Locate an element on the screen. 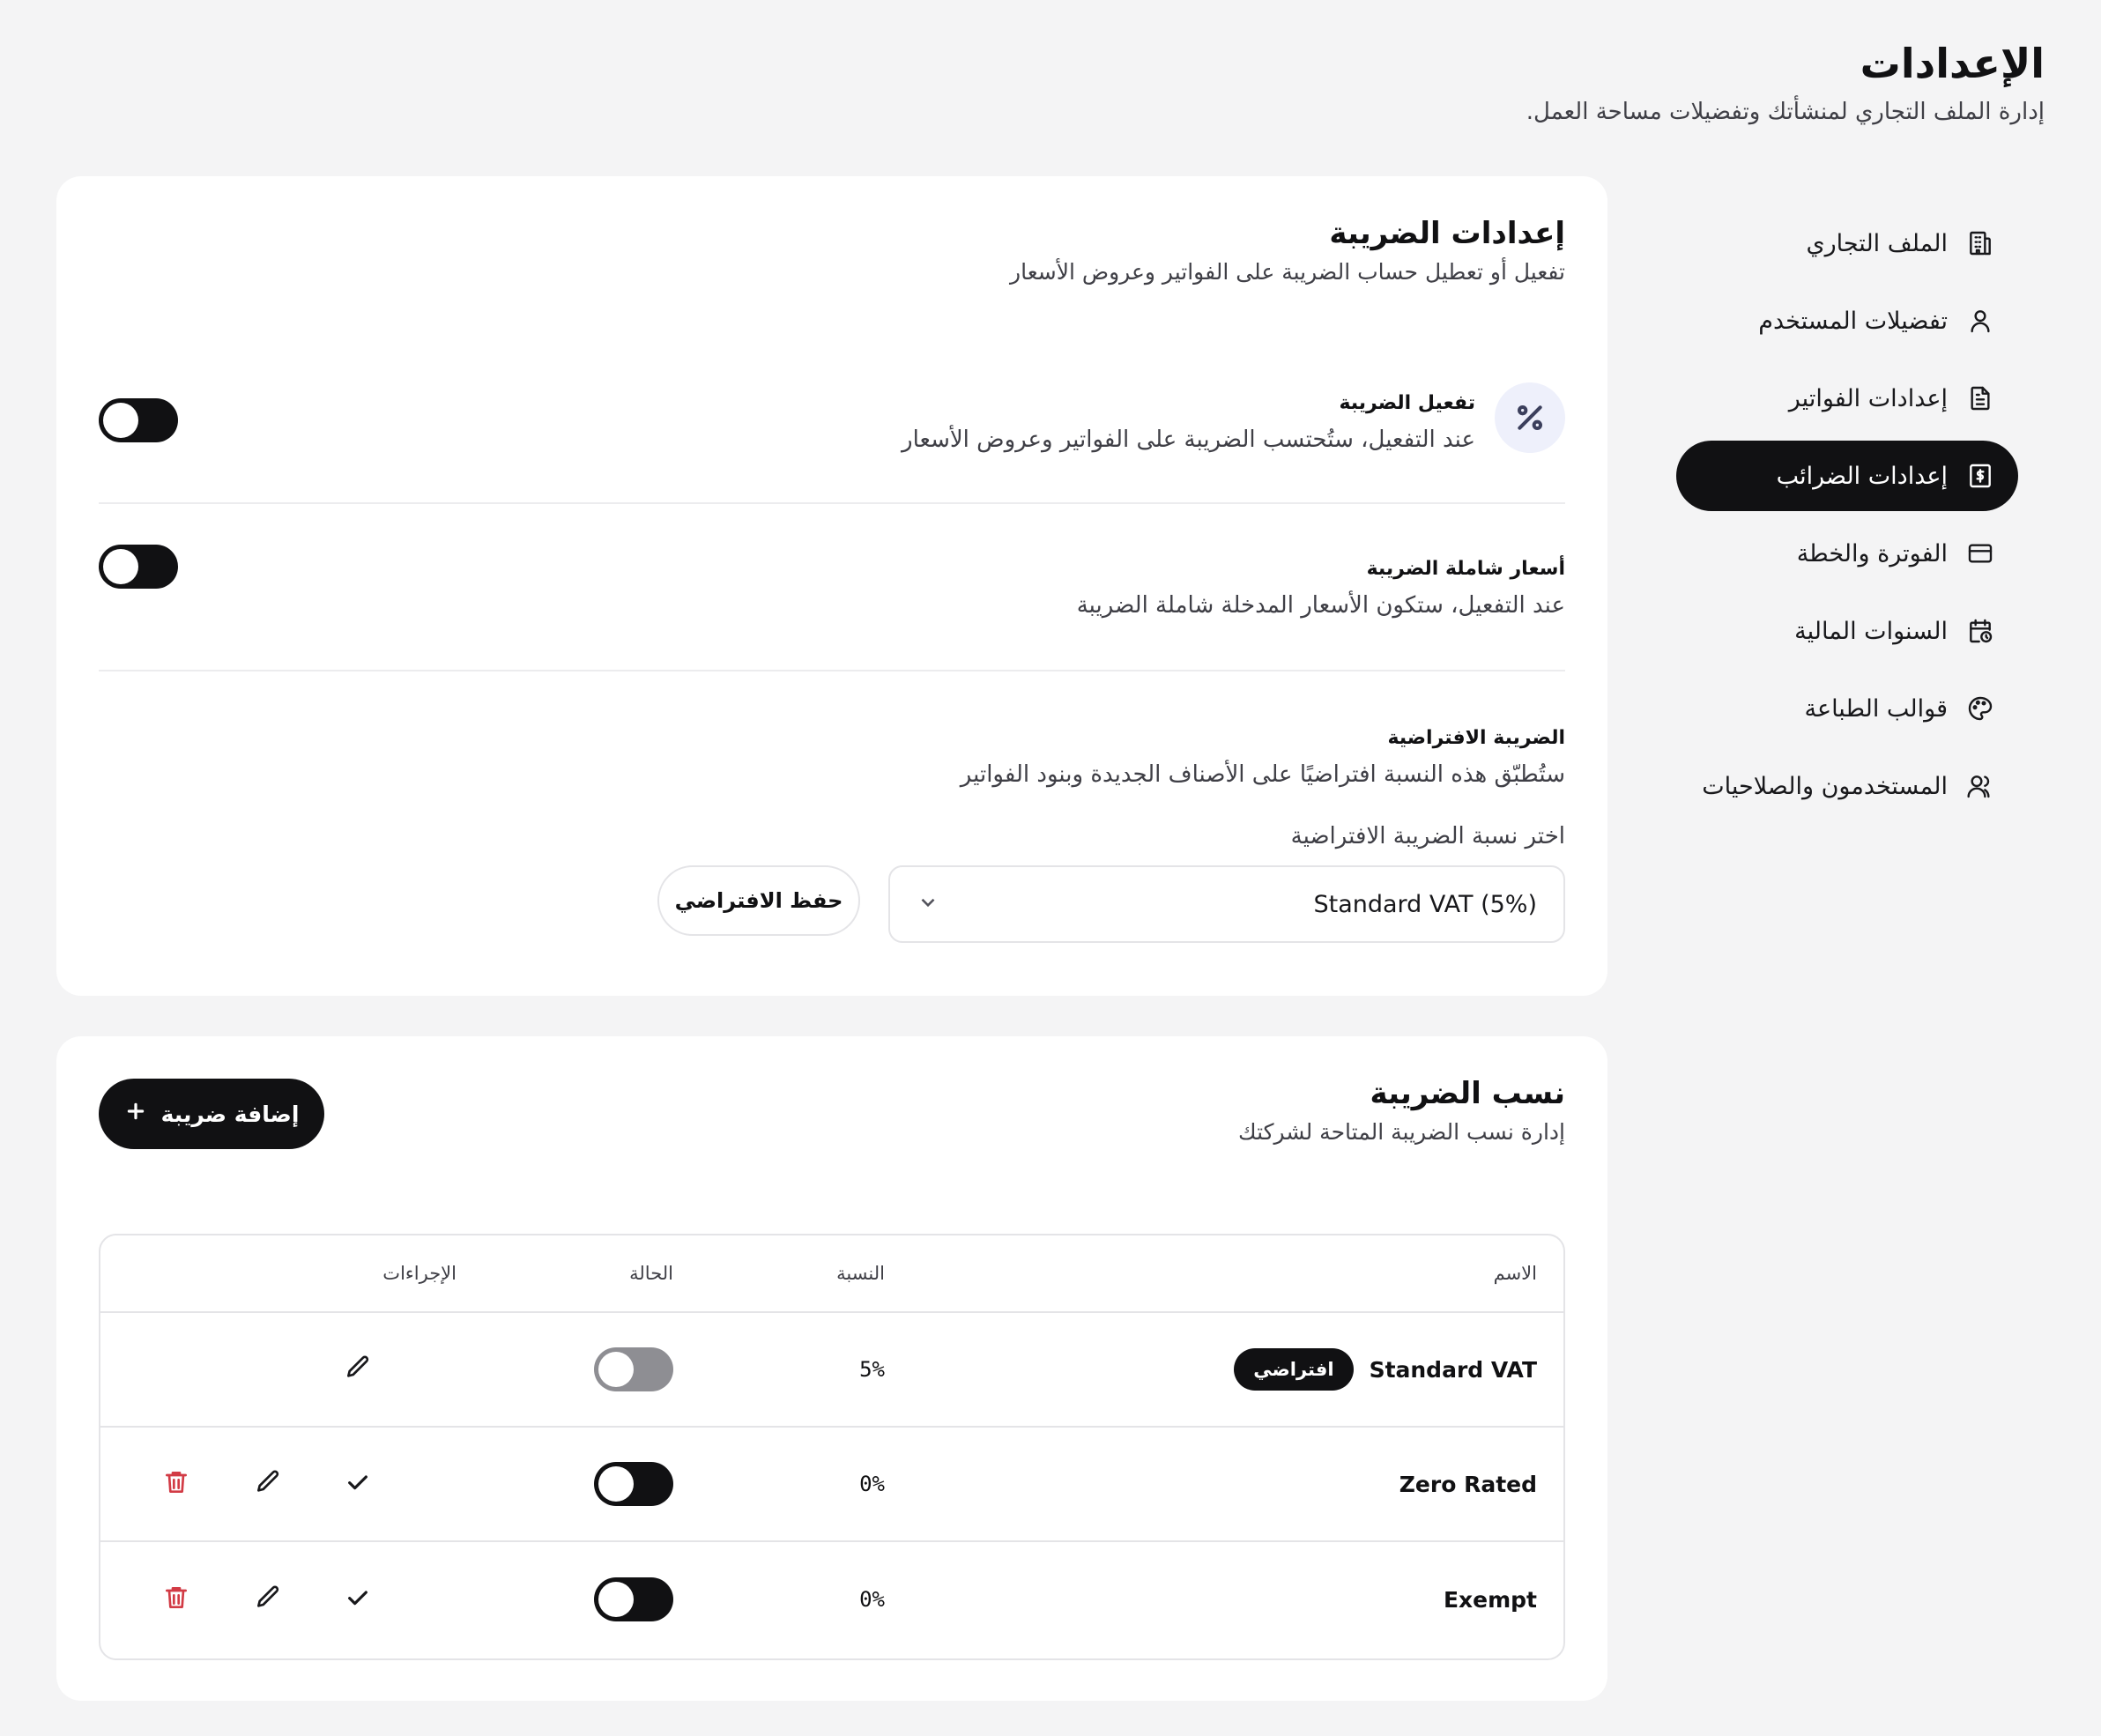 The image size is (2101, 1736). sidebar-item-label: الملف التجاري is located at coordinates (1877, 243).